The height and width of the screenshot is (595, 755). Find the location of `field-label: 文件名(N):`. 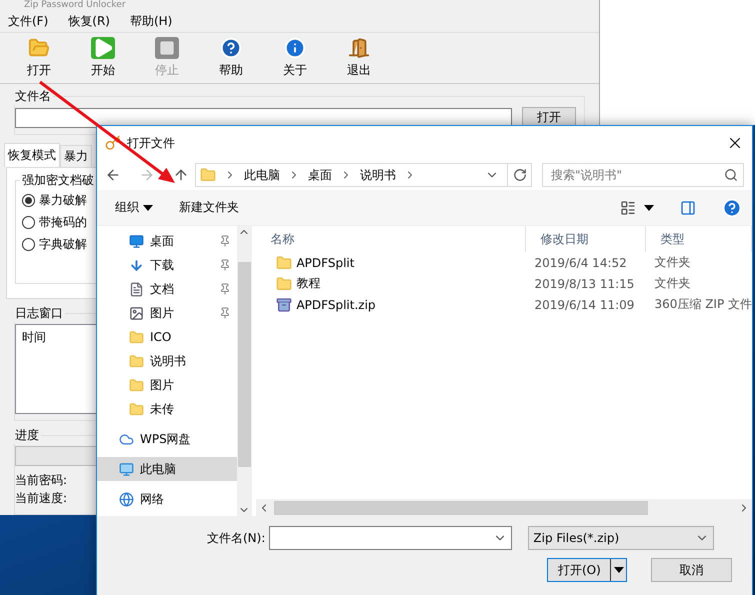

field-label: 文件名(N): is located at coordinates (236, 538).